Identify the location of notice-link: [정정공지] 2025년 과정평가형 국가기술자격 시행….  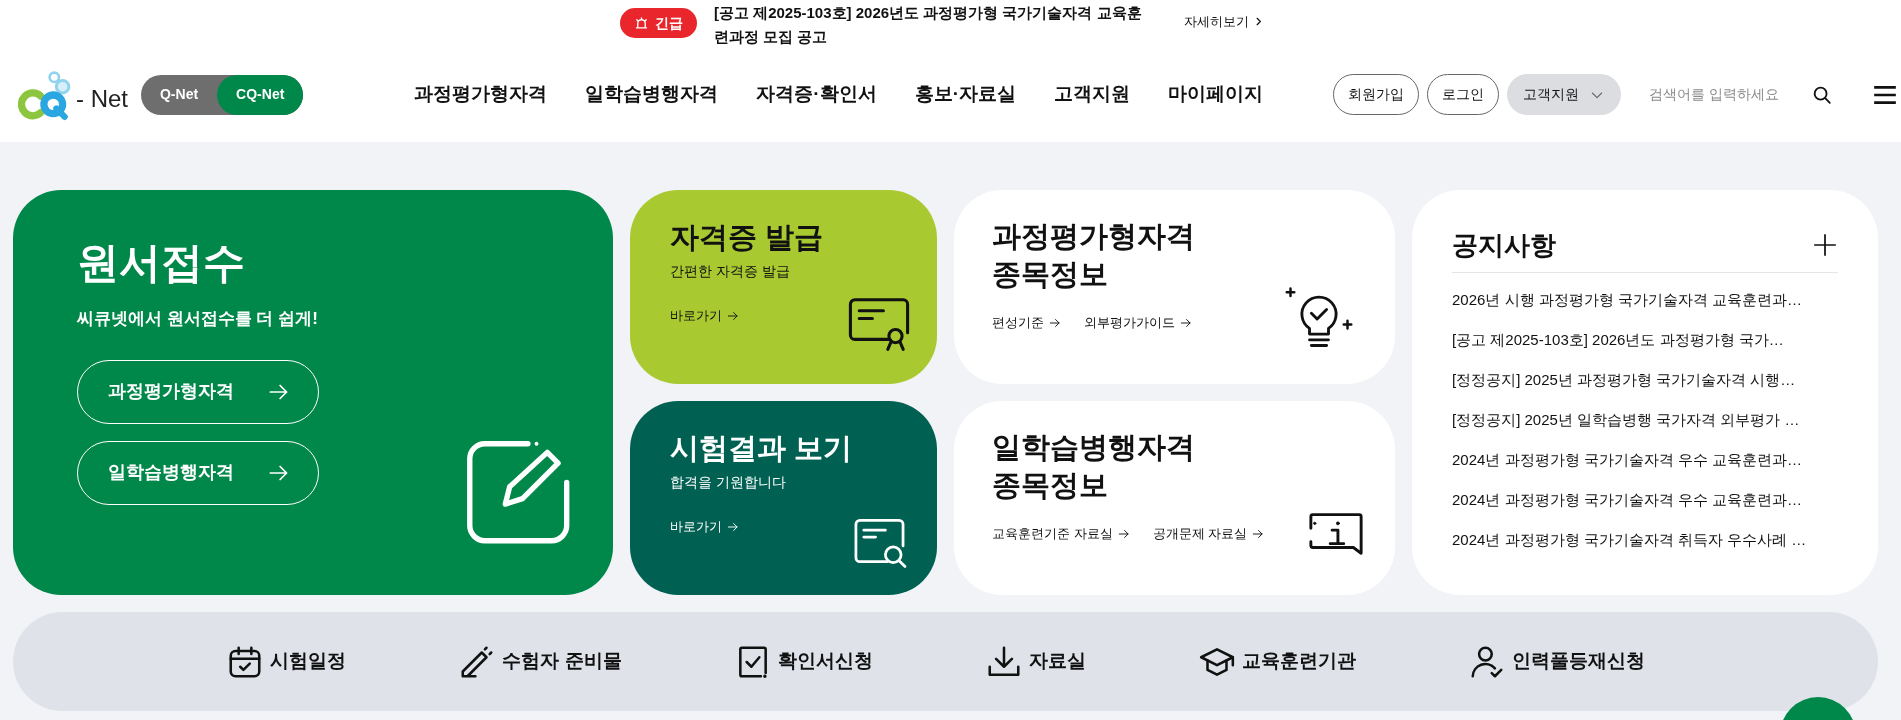
(1645, 380).